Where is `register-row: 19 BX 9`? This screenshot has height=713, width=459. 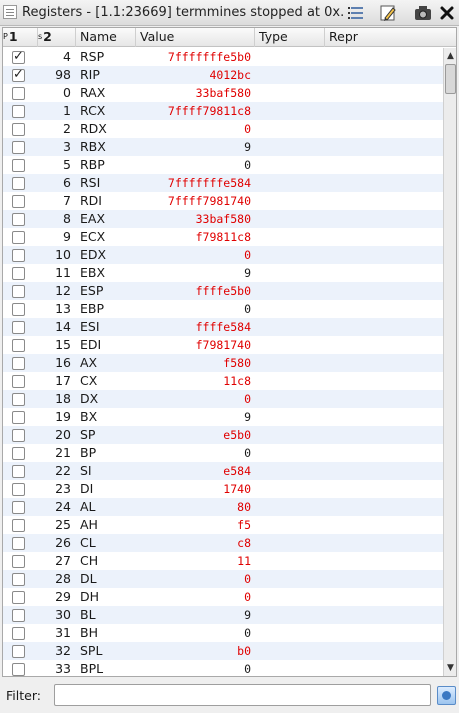 register-row: 19 BX 9 is located at coordinates (223, 417).